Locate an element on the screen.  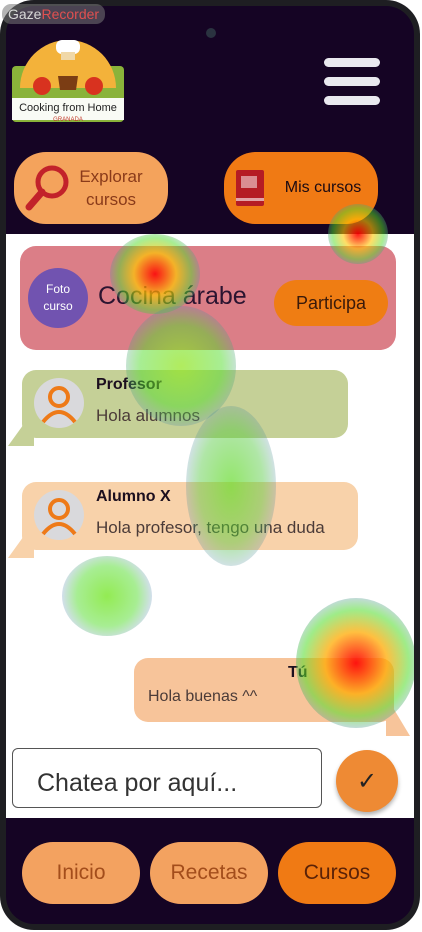
app-logo: Cooking from Home GRANADA is located at coordinates (68, 81).